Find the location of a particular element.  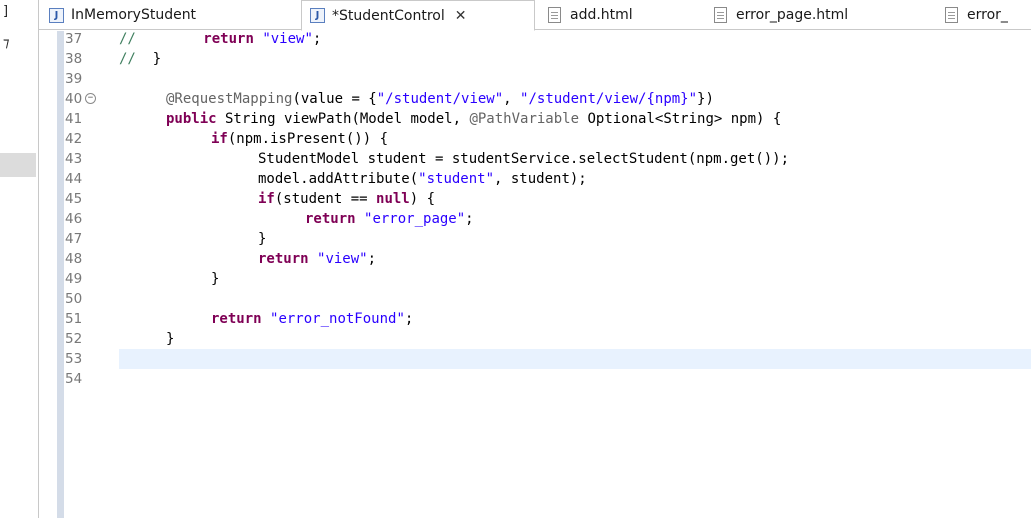

code-line: 49 } is located at coordinates (535, 279).